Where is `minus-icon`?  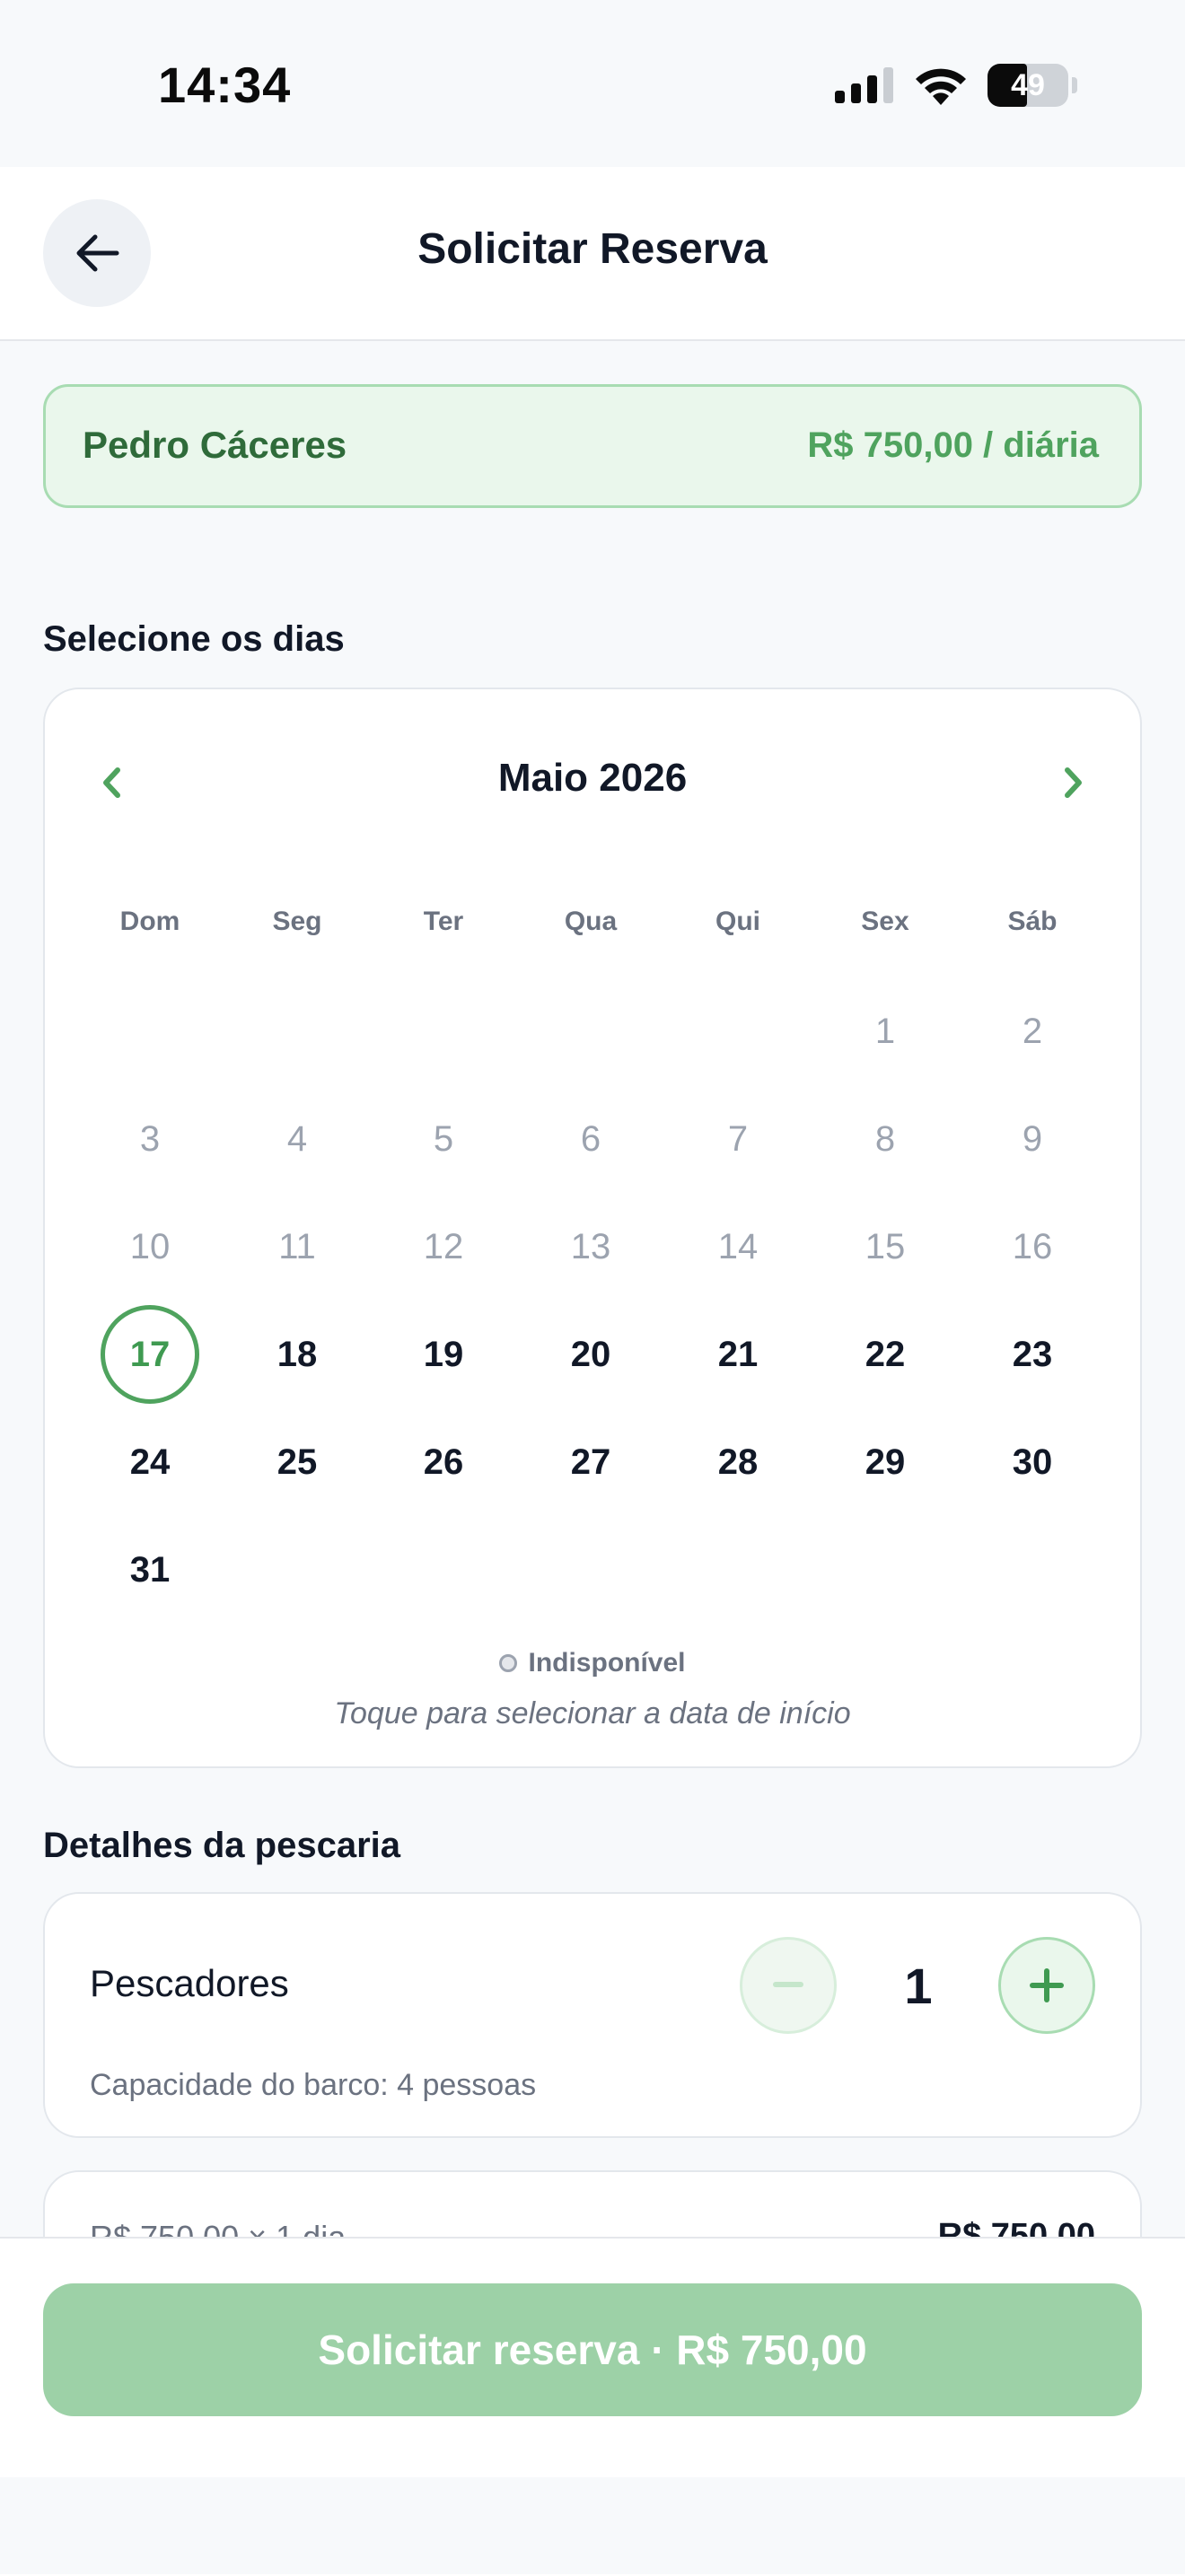
minus-icon is located at coordinates (788, 1984).